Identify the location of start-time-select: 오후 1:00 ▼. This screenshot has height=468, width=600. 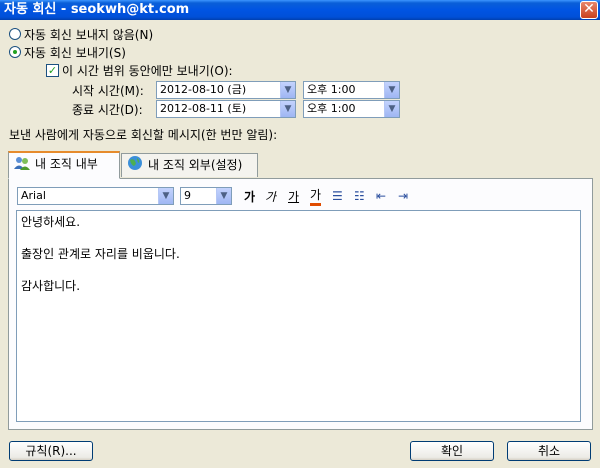
(351, 90).